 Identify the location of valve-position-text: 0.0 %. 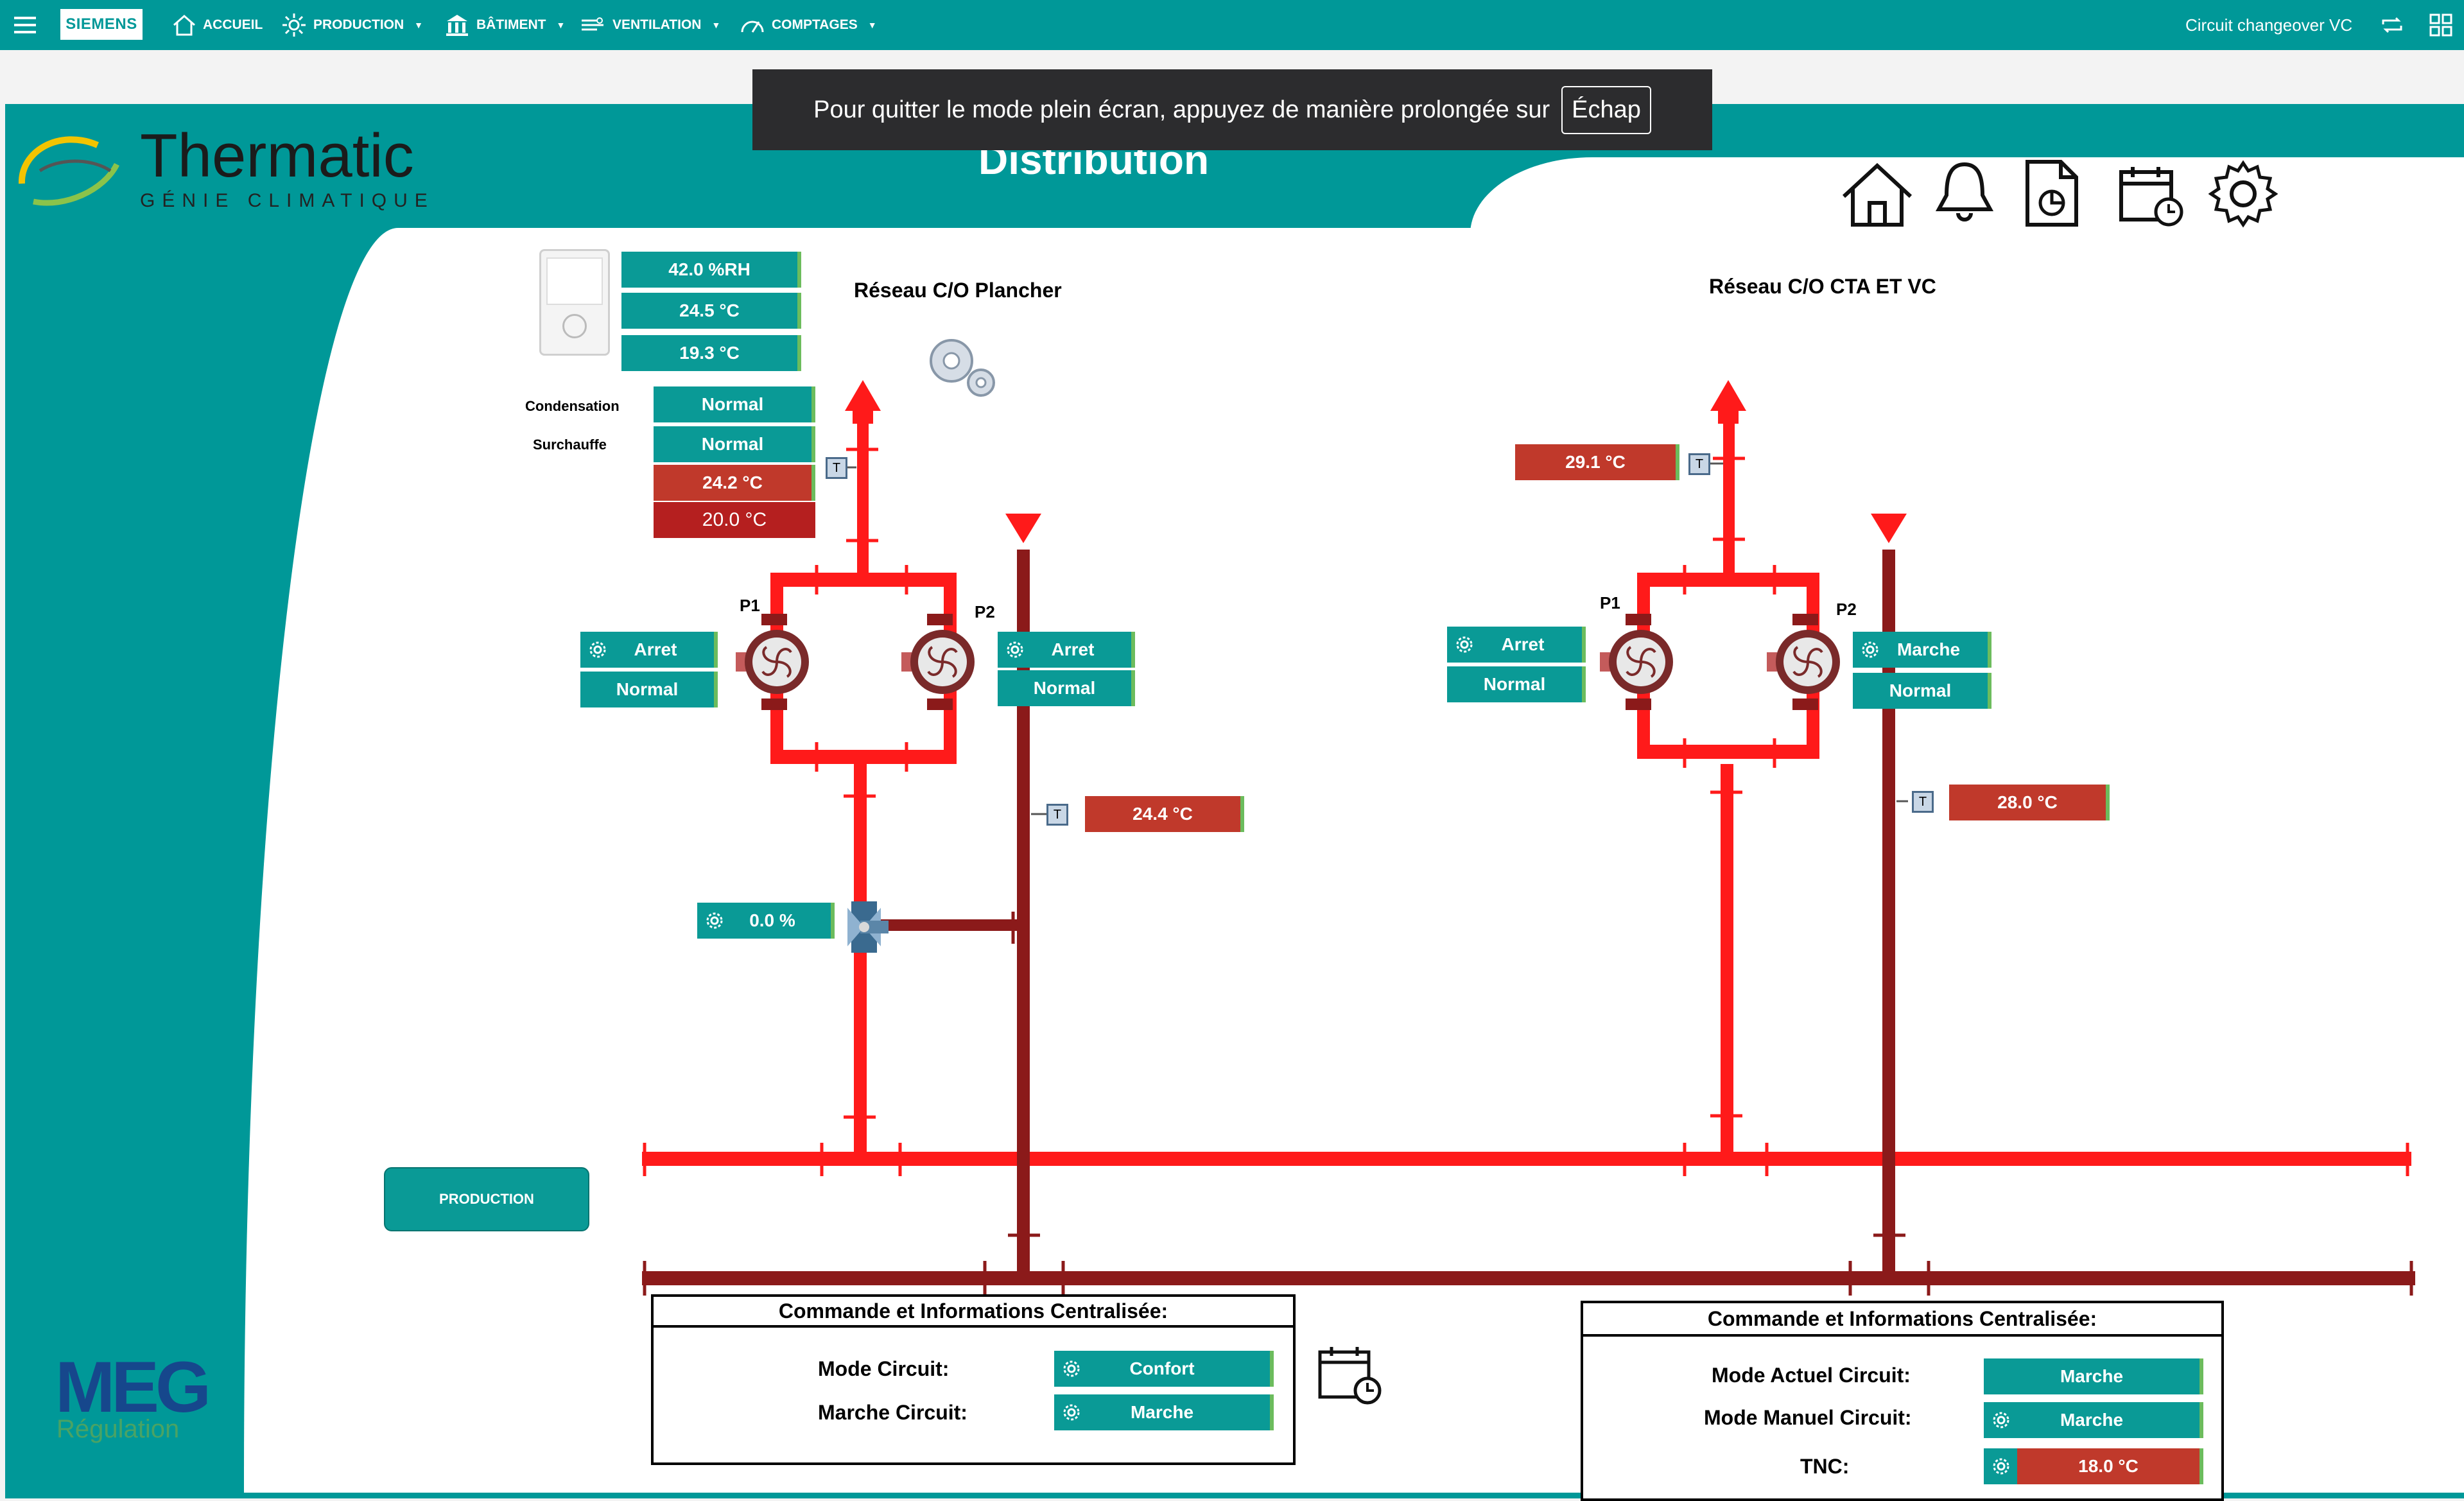
(772, 920).